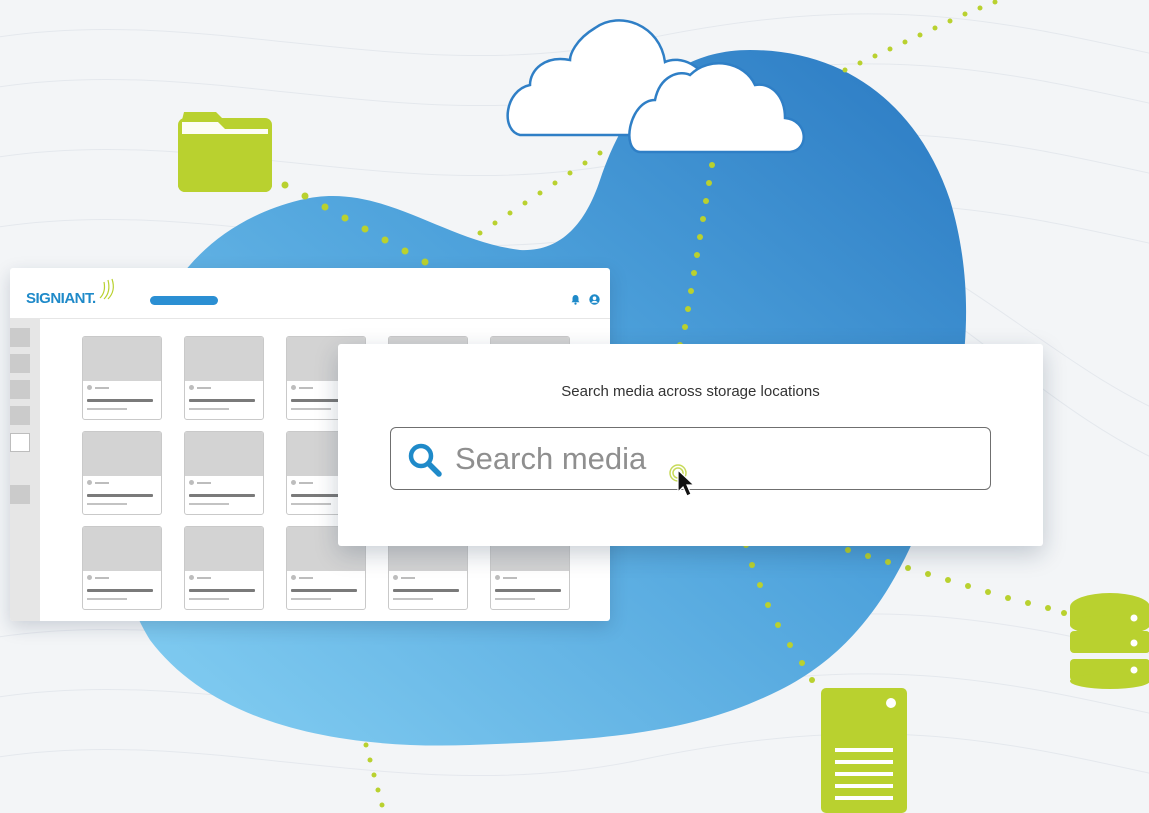 The height and width of the screenshot is (813, 1149). I want to click on pointer-cursor-icon, so click(682, 480).